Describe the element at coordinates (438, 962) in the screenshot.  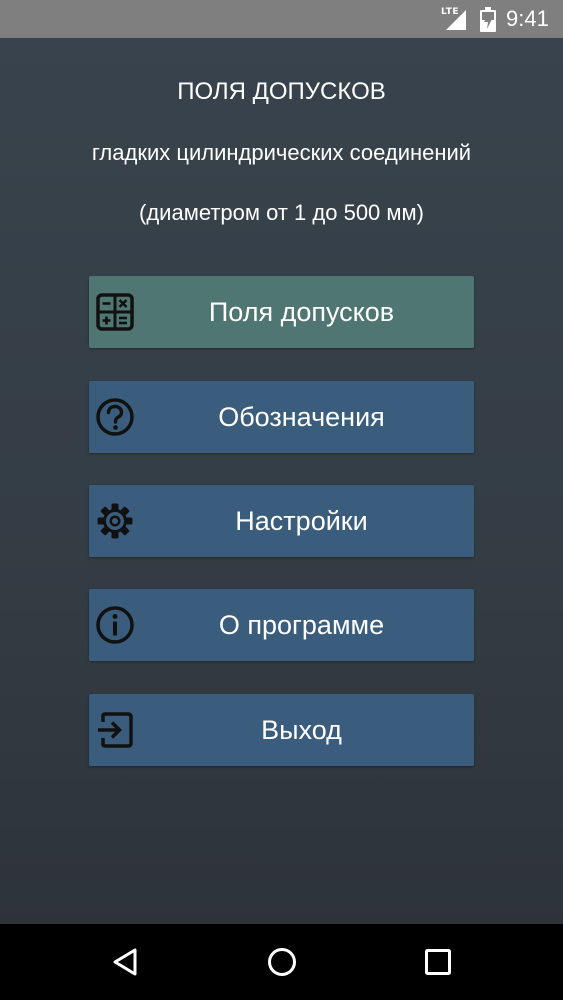
I see `recents-icon` at that location.